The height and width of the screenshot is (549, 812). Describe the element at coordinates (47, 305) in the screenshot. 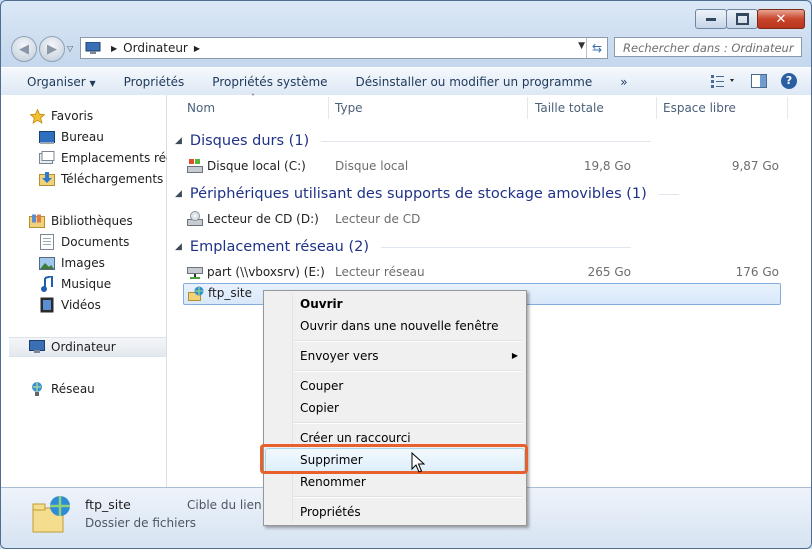

I see `videos-icon` at that location.